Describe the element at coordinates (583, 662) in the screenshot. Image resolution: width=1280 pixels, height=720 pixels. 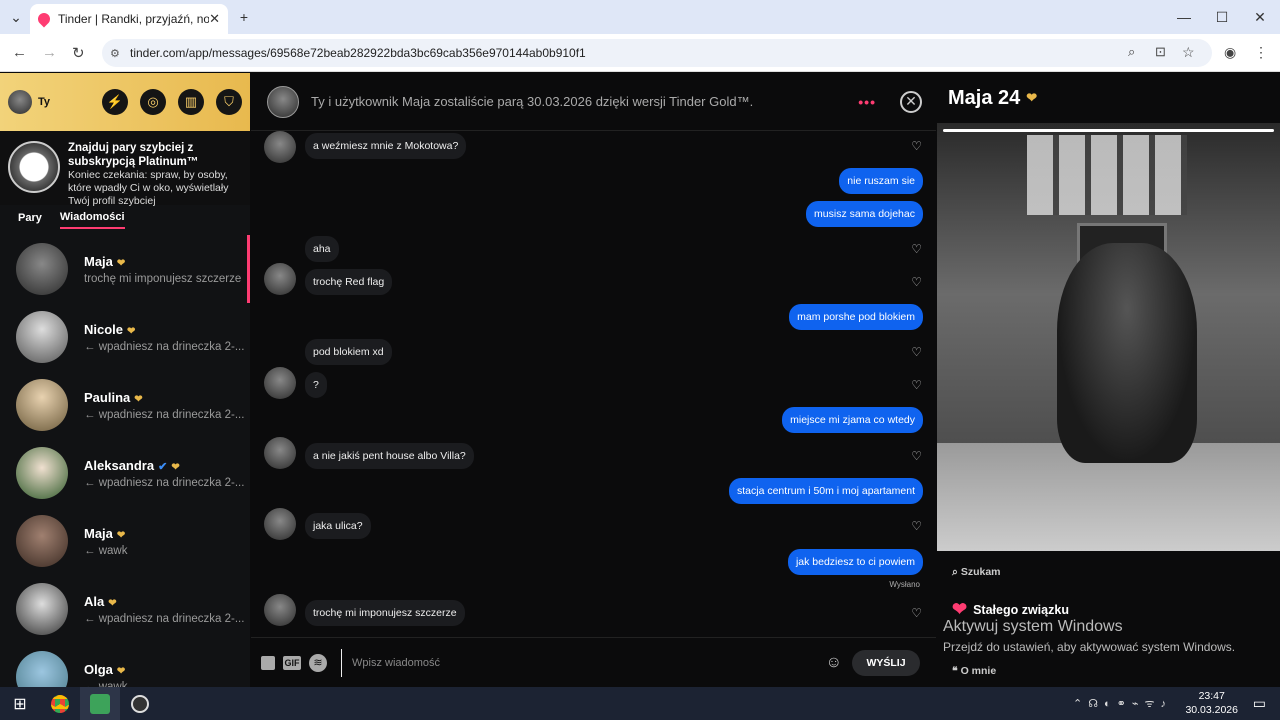
I see `message-input` at that location.